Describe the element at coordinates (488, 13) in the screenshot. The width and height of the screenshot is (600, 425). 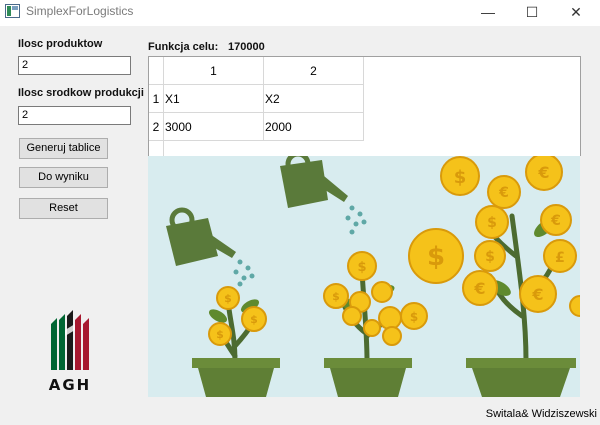
I see `minimize-button: —` at that location.